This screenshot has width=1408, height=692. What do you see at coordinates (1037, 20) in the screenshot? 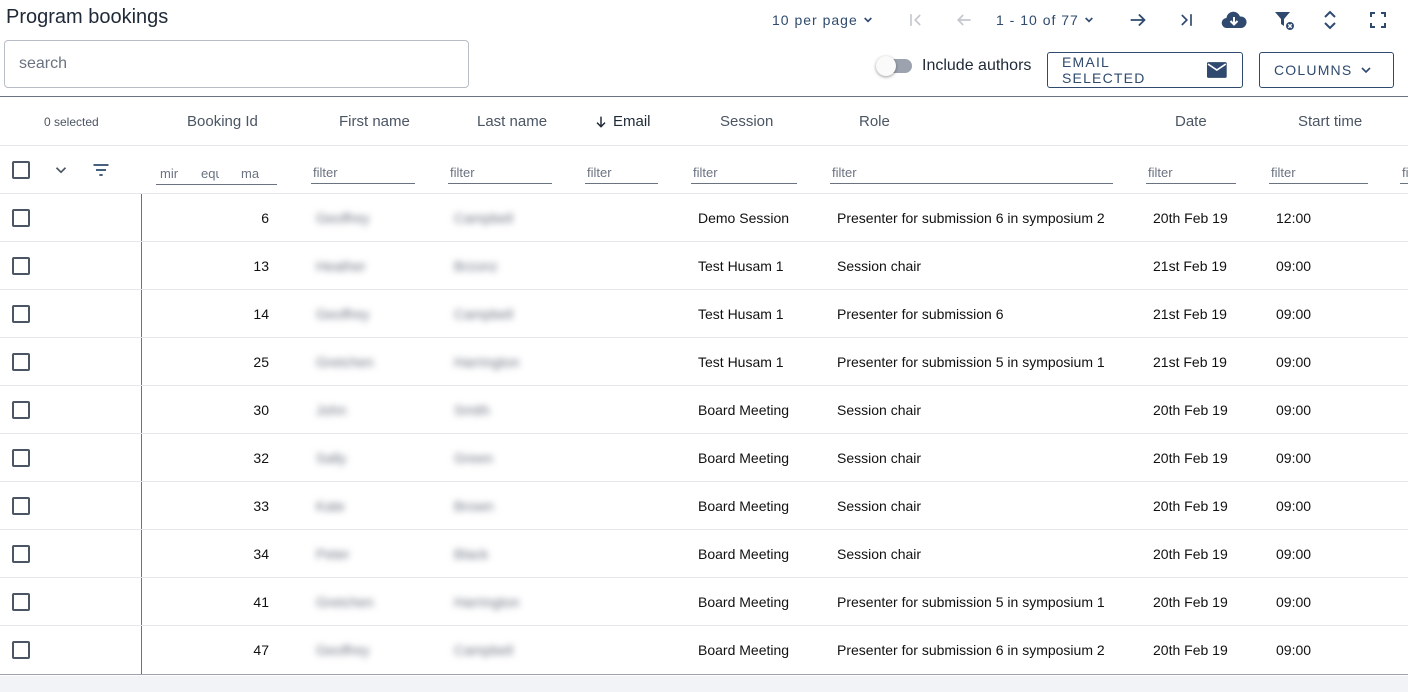
I see `page-range-label: 1 - 10 of 77` at bounding box center [1037, 20].